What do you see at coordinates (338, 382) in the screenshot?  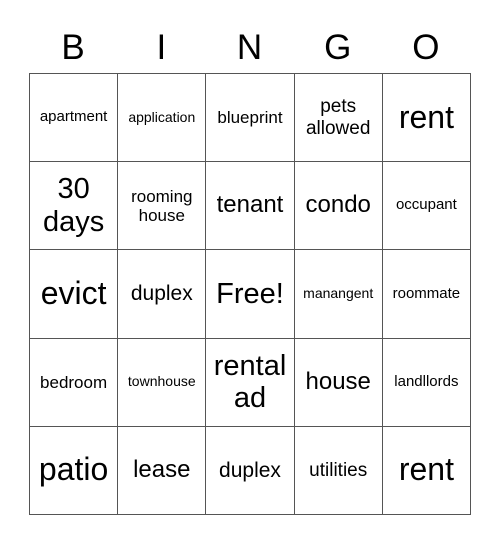 I see `bingo-cell: house` at bounding box center [338, 382].